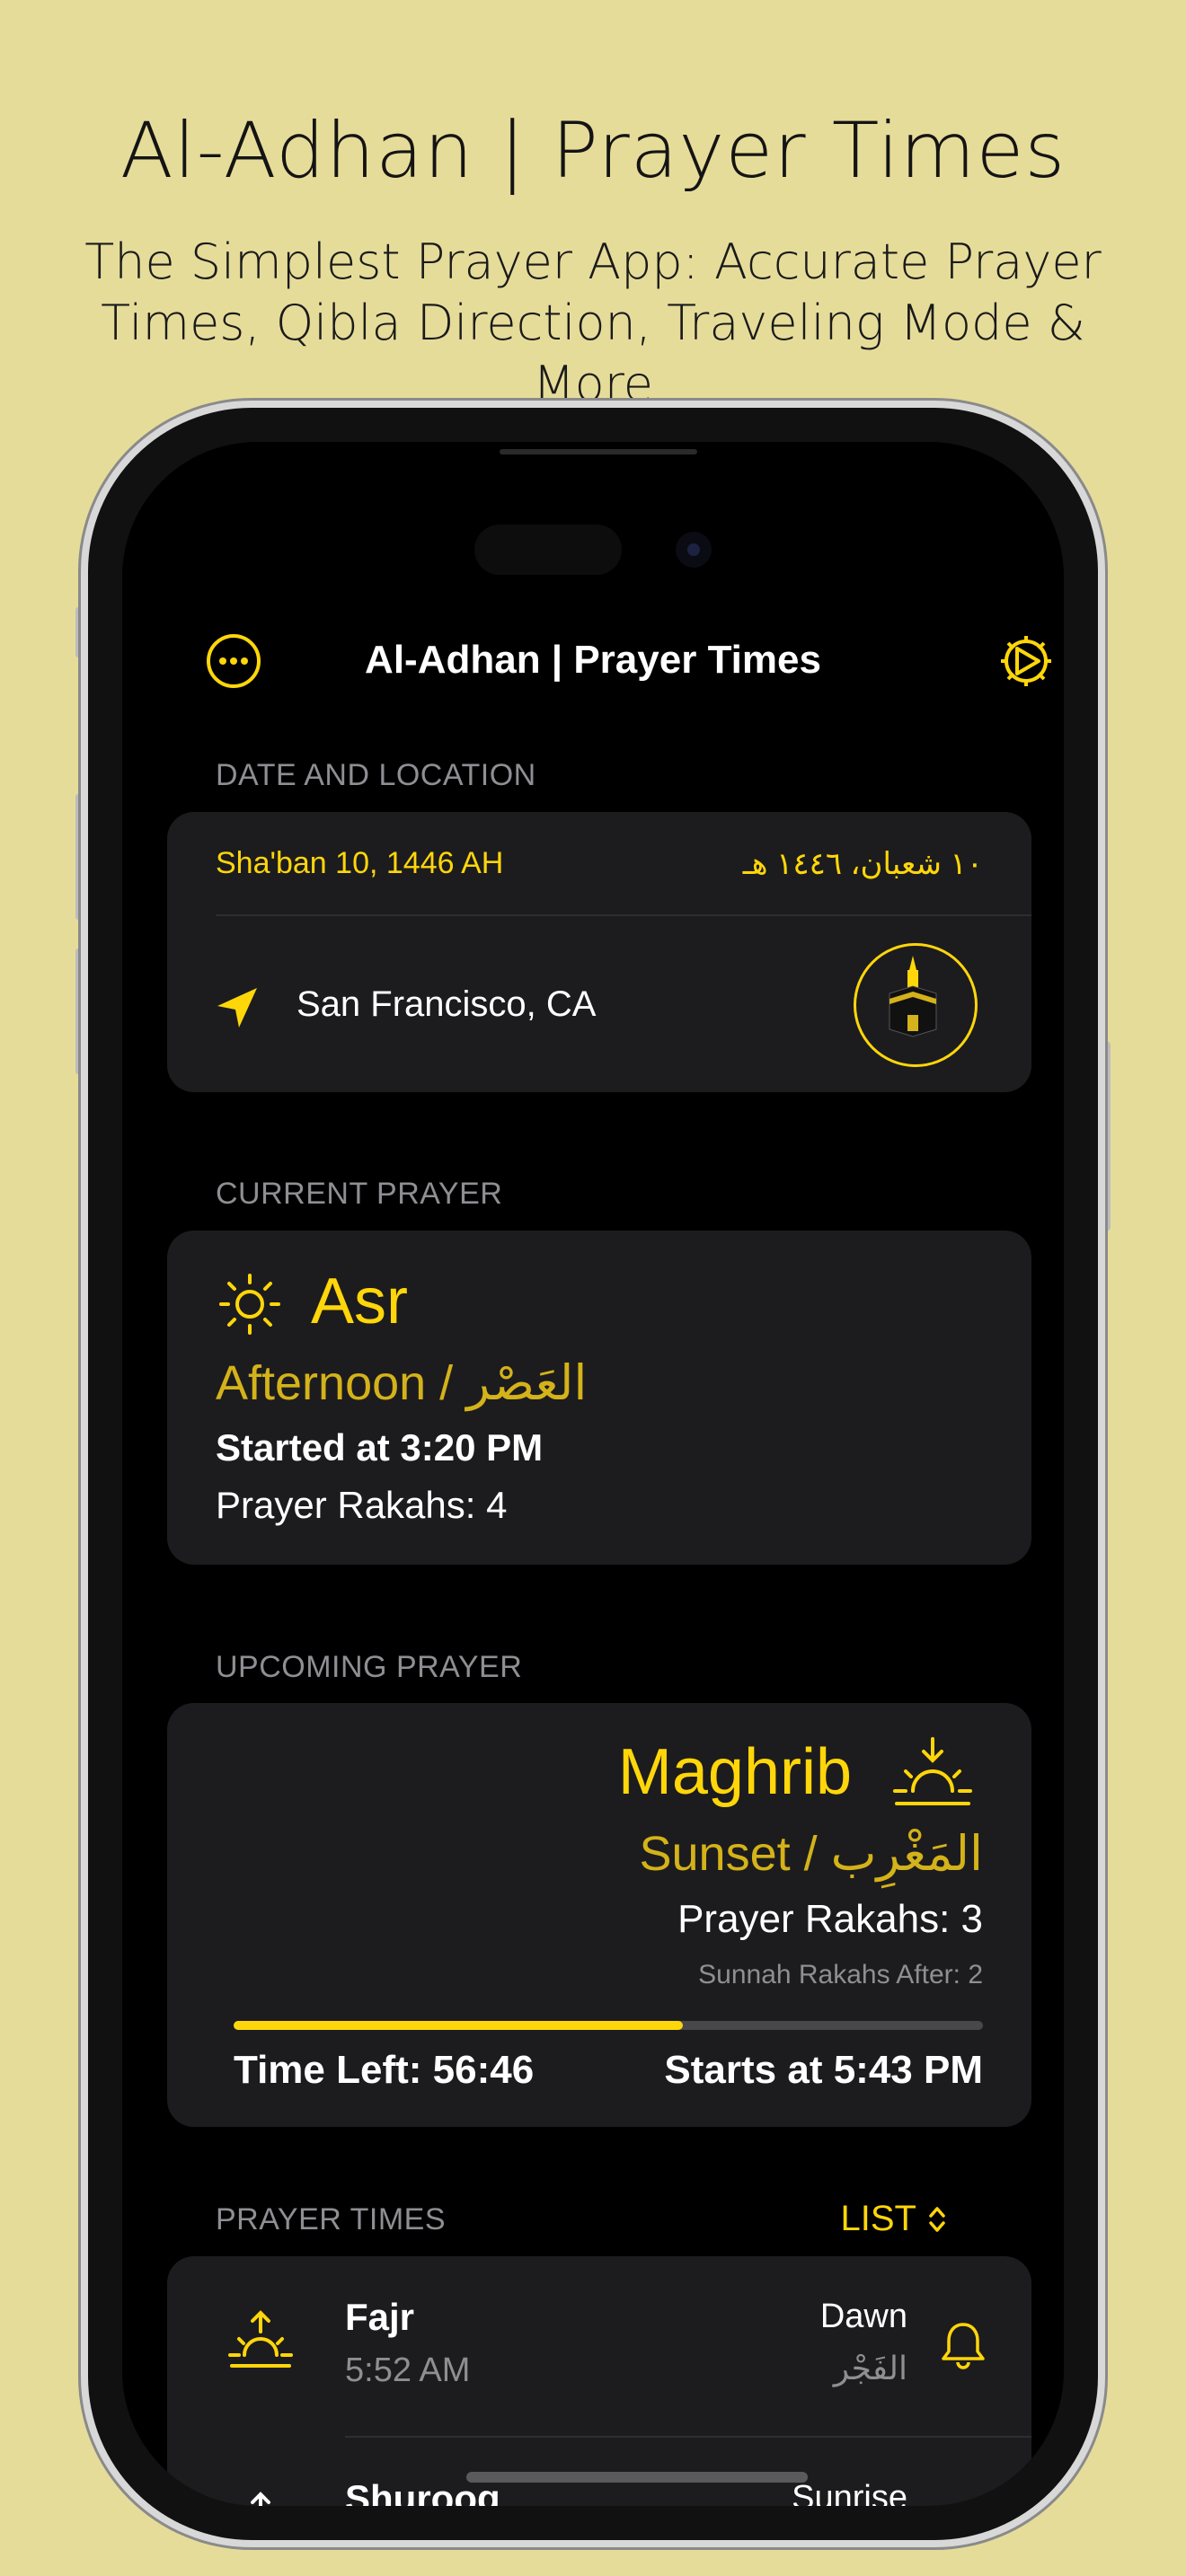 The width and height of the screenshot is (1186, 2576). I want to click on bell-icon, so click(963, 2346).